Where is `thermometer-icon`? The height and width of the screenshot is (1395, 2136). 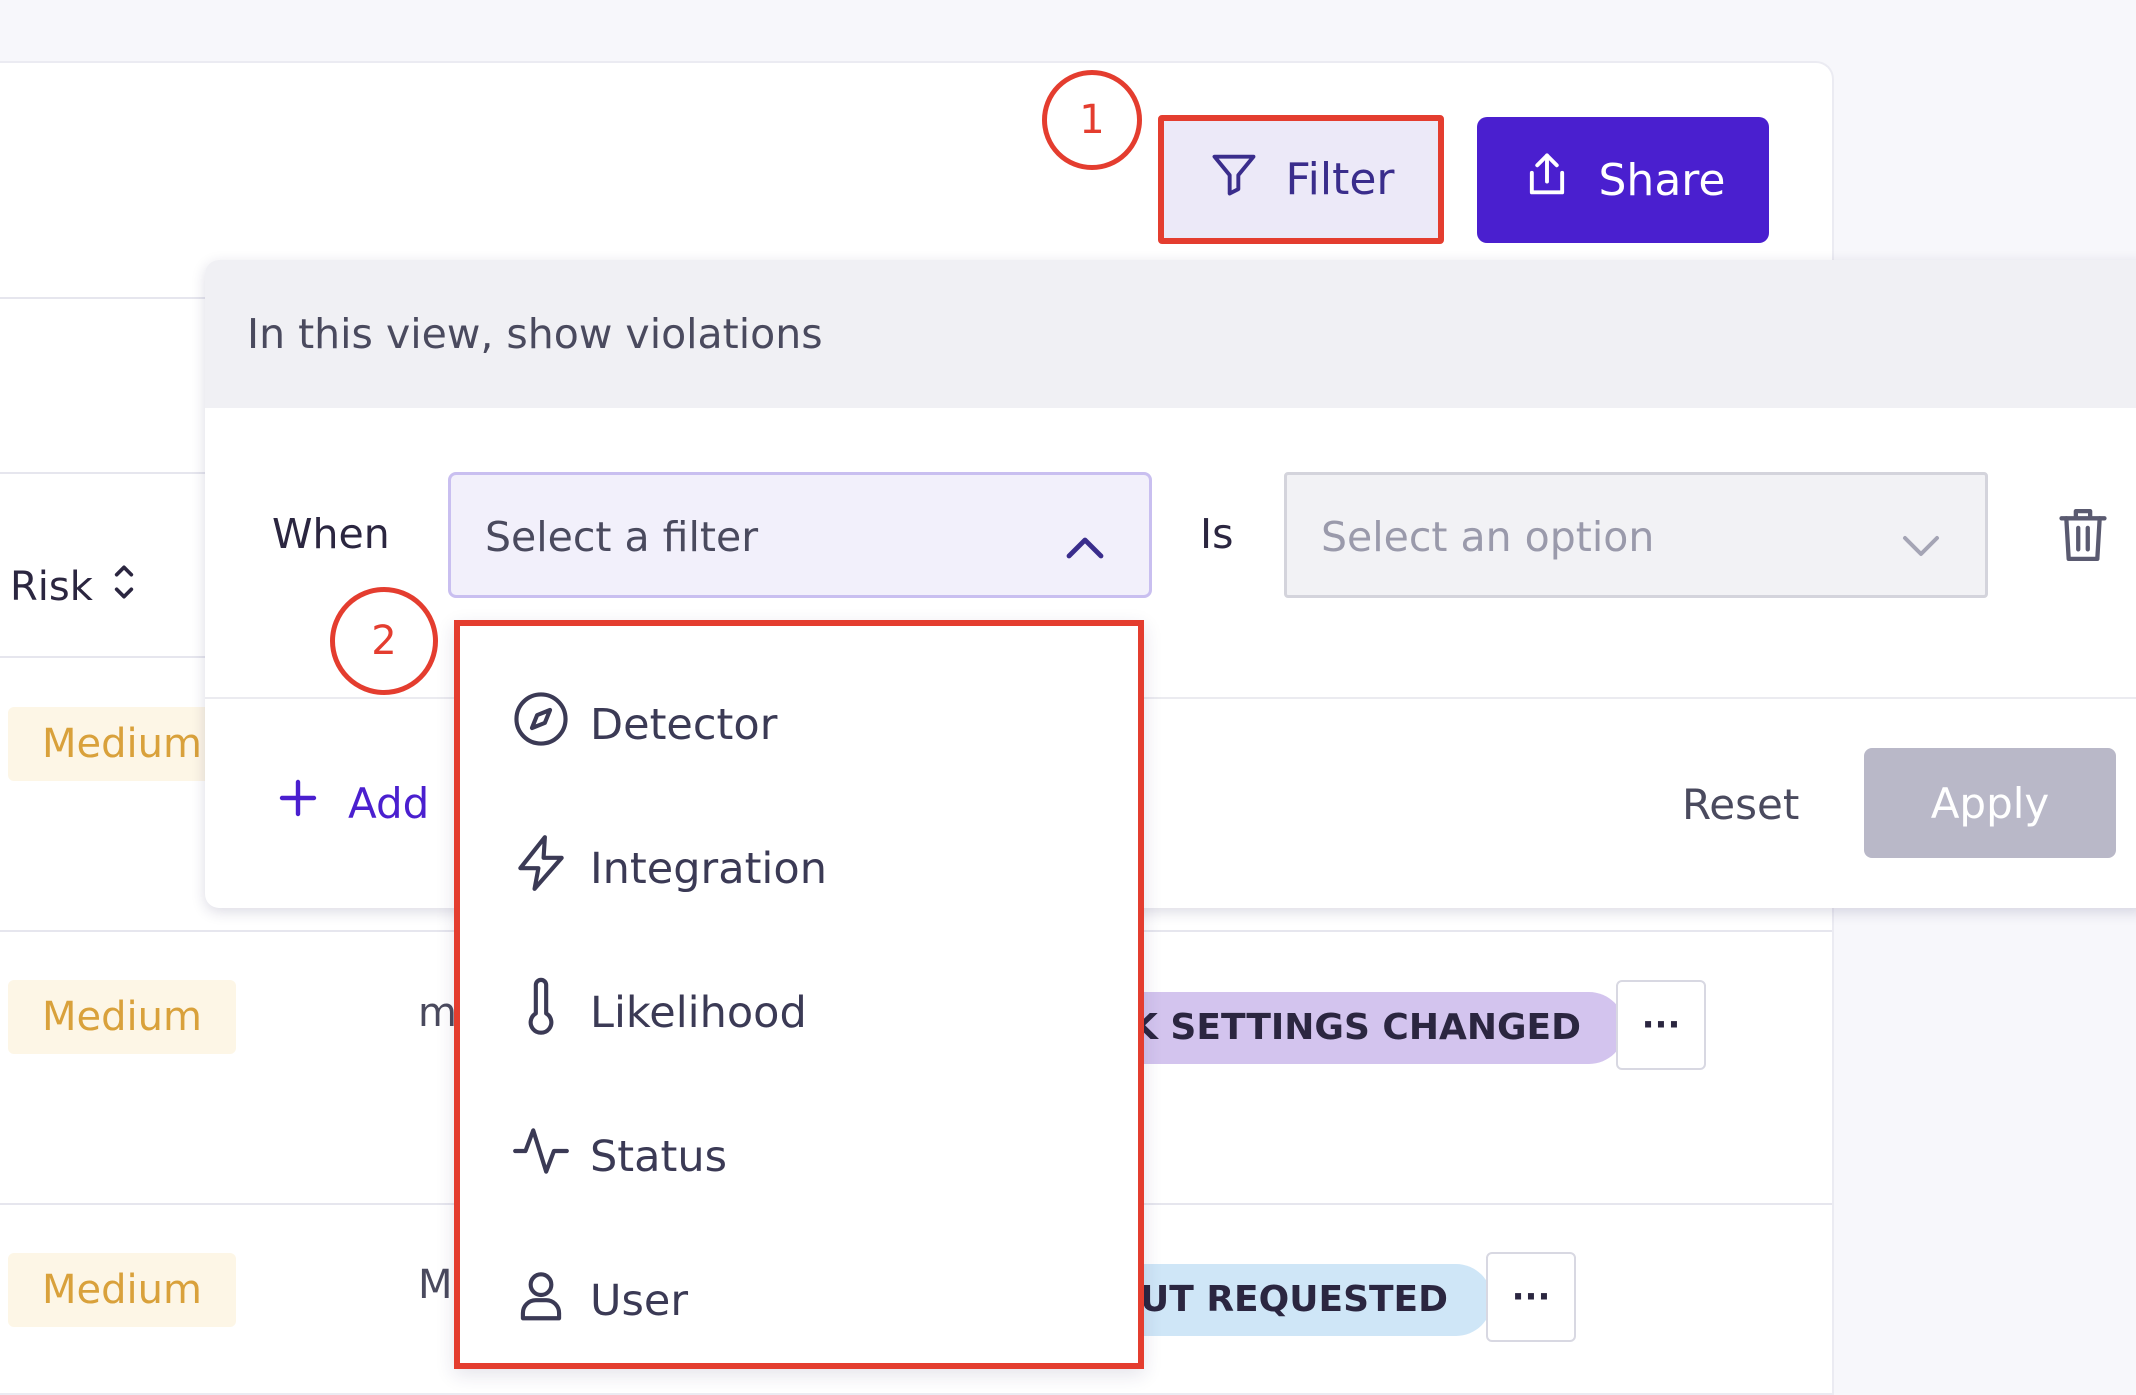
thermometer-icon is located at coordinates (541, 1012).